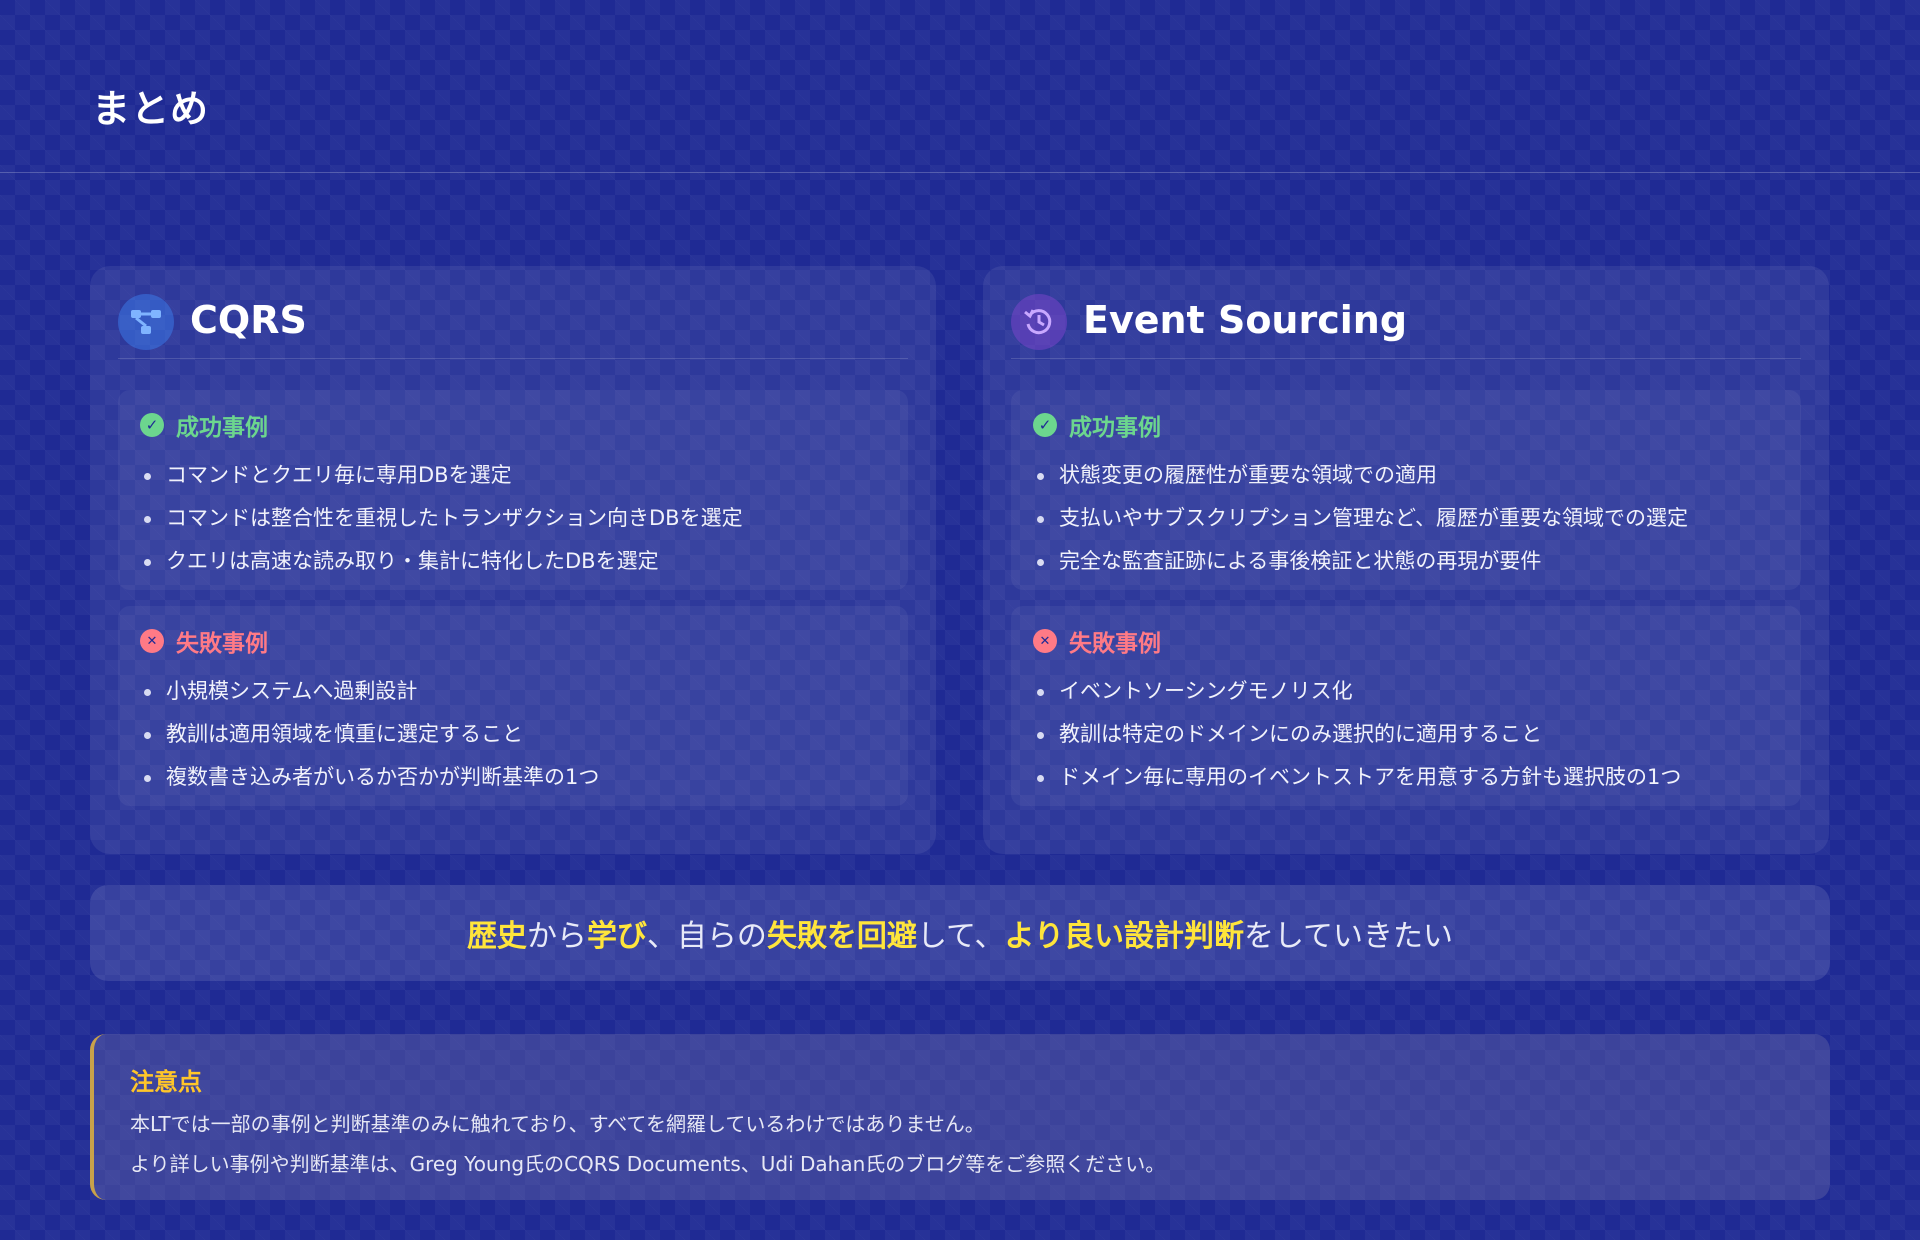  What do you see at coordinates (1039, 322) in the screenshot?
I see `history-icon` at bounding box center [1039, 322].